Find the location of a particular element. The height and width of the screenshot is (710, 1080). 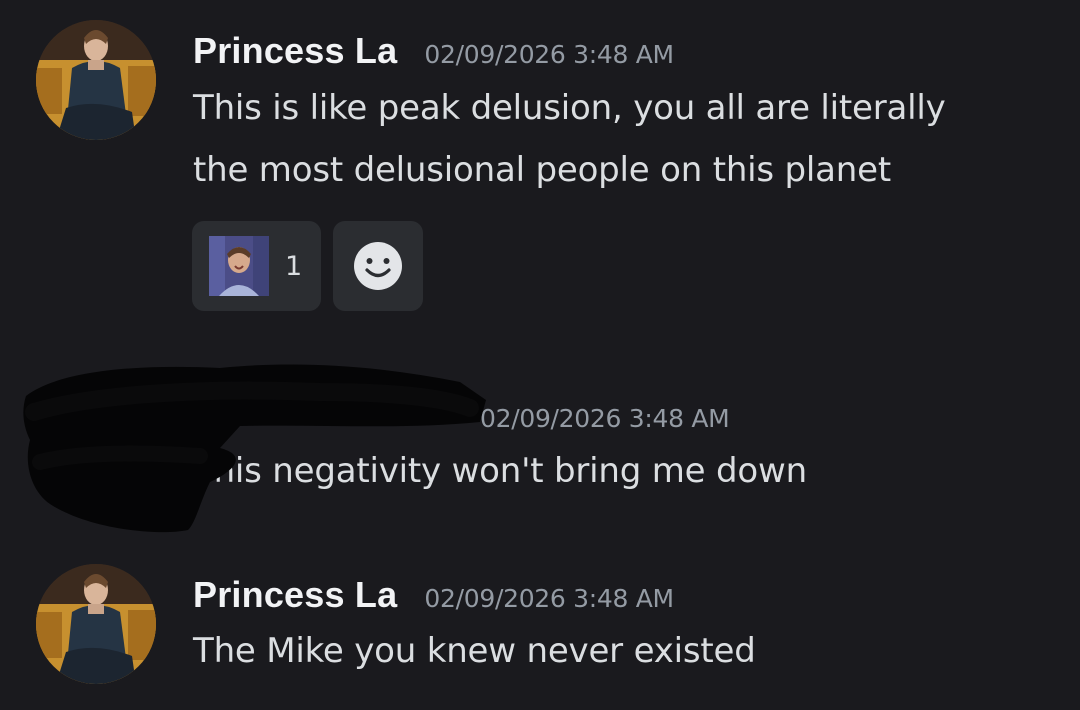

message-line: The Mike you knew never existed is located at coordinates (474, 651).